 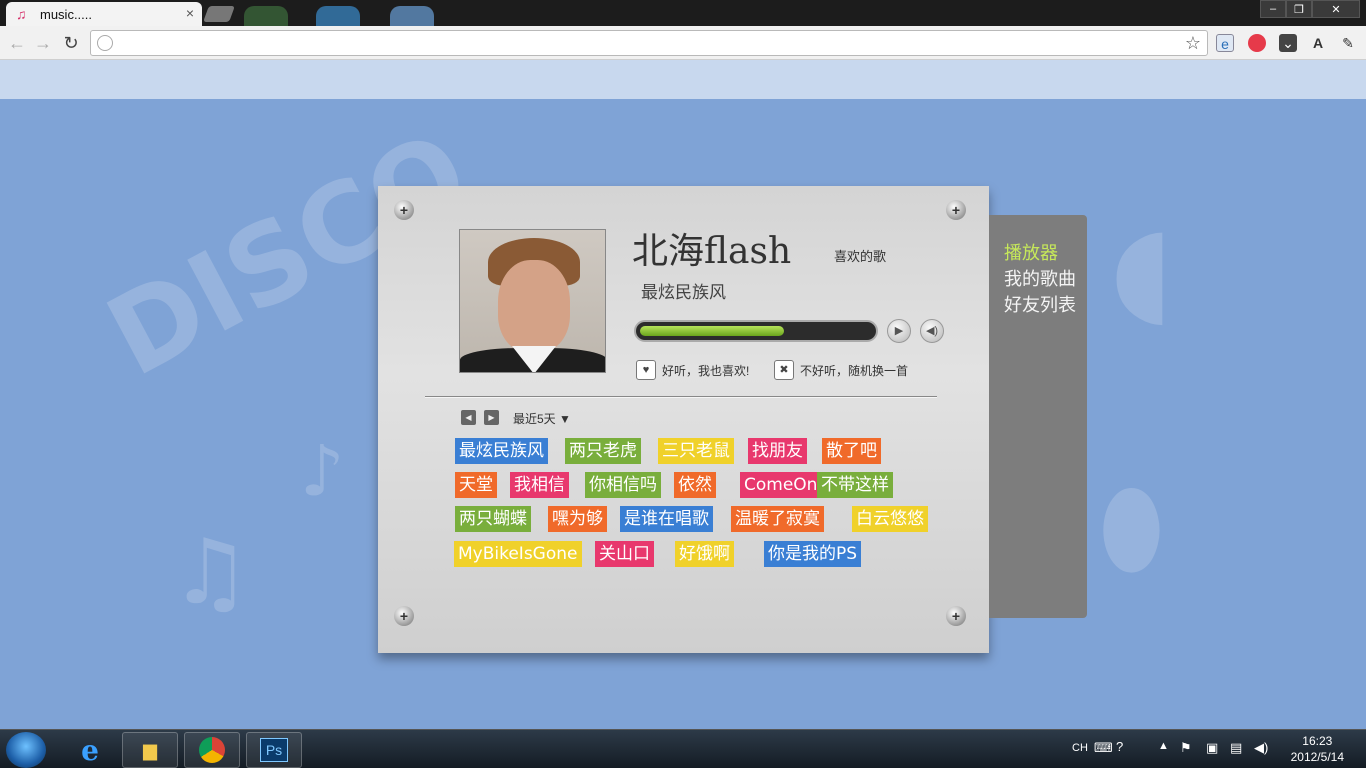 What do you see at coordinates (683, 292) in the screenshot?
I see `current-song-title: 最炫民族风` at bounding box center [683, 292].